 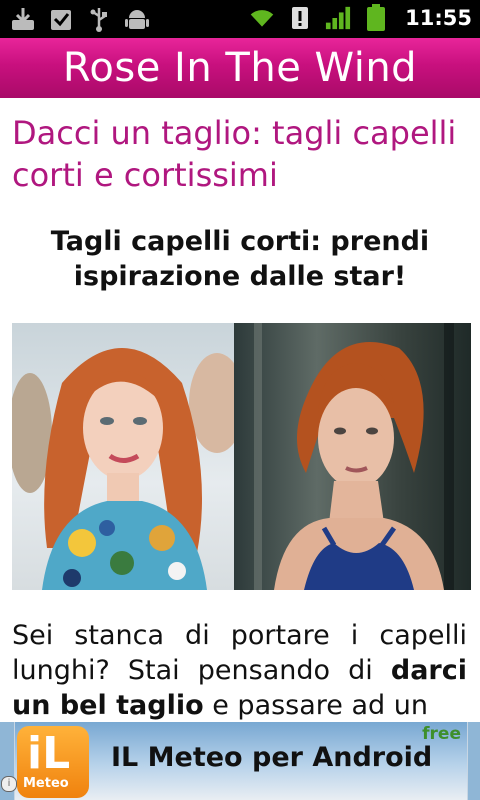 I want to click on android-debug-icon, so click(x=137, y=19).